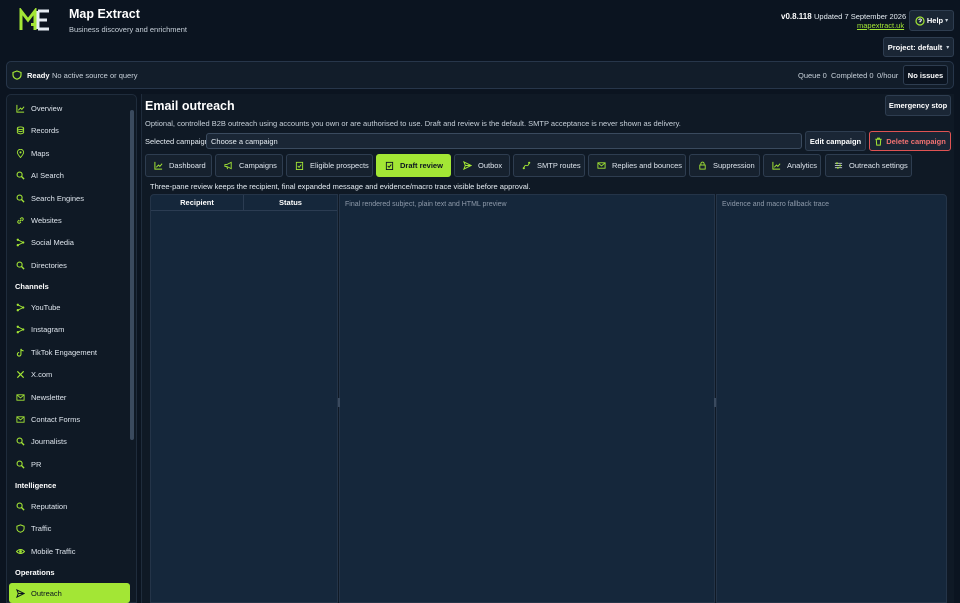 The height and width of the screenshot is (603, 960). What do you see at coordinates (69, 108) in the screenshot?
I see `sidebar-item-overview: Overview` at bounding box center [69, 108].